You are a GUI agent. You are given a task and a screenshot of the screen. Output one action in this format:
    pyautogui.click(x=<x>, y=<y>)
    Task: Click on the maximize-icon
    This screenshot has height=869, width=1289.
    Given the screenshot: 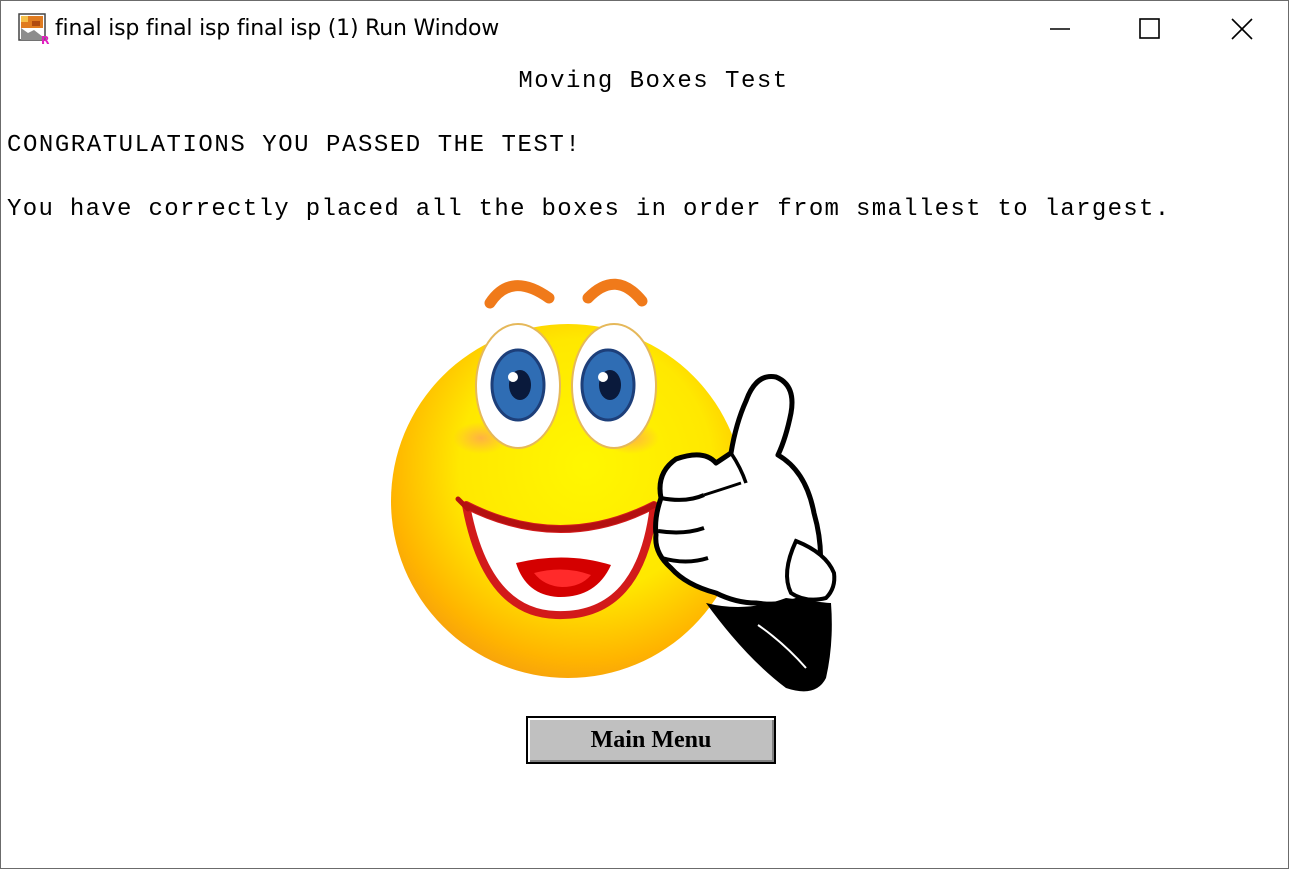 What is the action you would take?
    pyautogui.click(x=1149, y=28)
    